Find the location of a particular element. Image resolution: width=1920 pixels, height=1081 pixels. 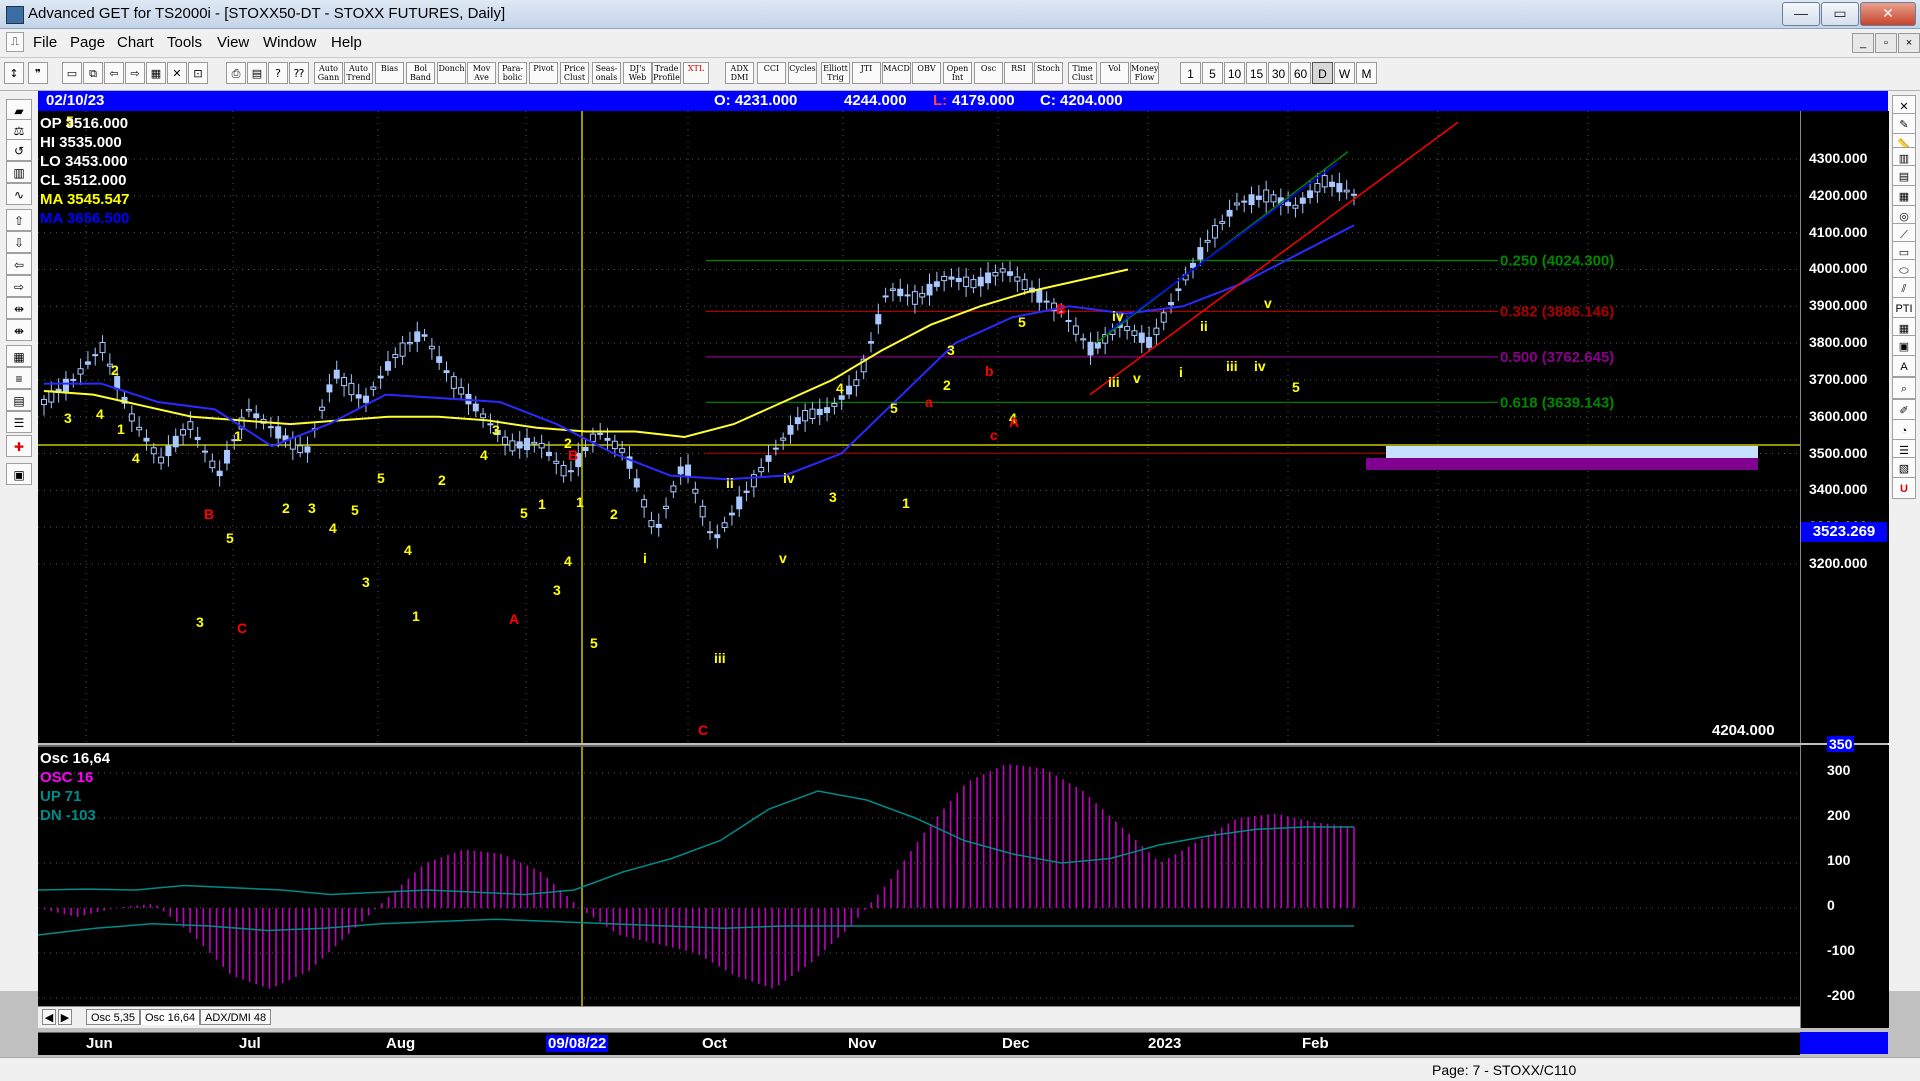

zoom-icon: ⊡ is located at coordinates (198, 73).